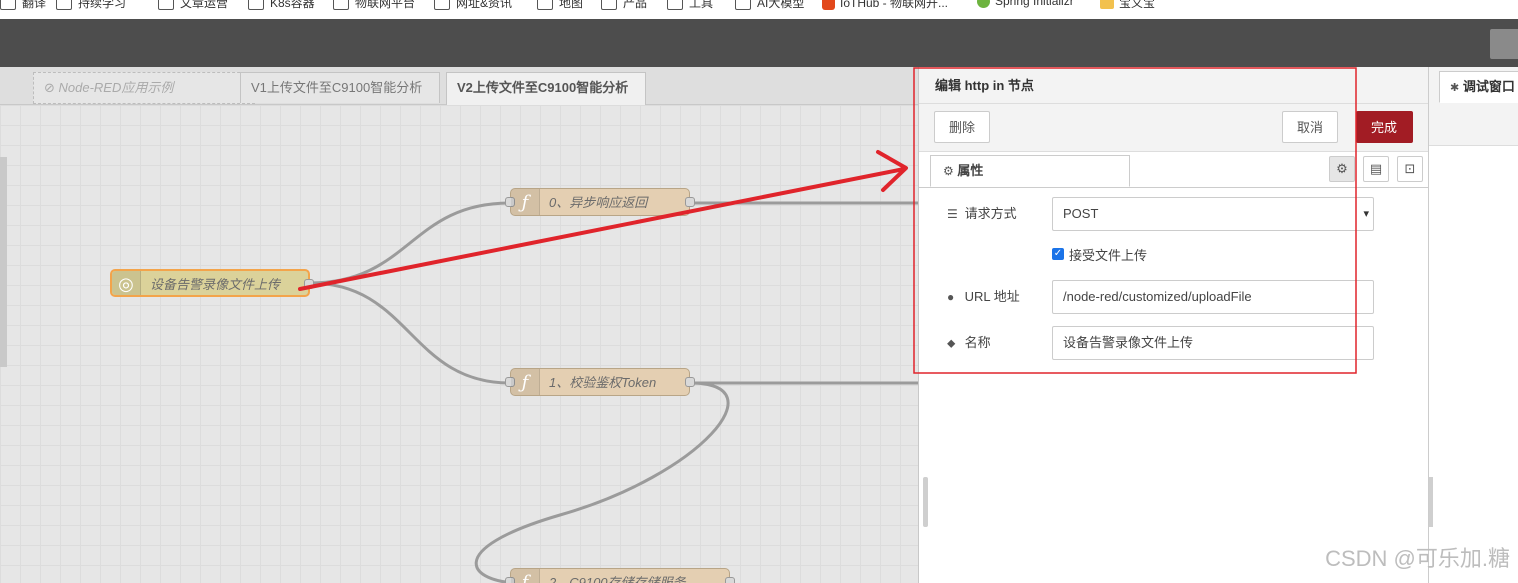 The height and width of the screenshot is (583, 1518). What do you see at coordinates (1174, 128) in the screenshot?
I see `tray-toolbar: 删除 取消 完成` at bounding box center [1174, 128].